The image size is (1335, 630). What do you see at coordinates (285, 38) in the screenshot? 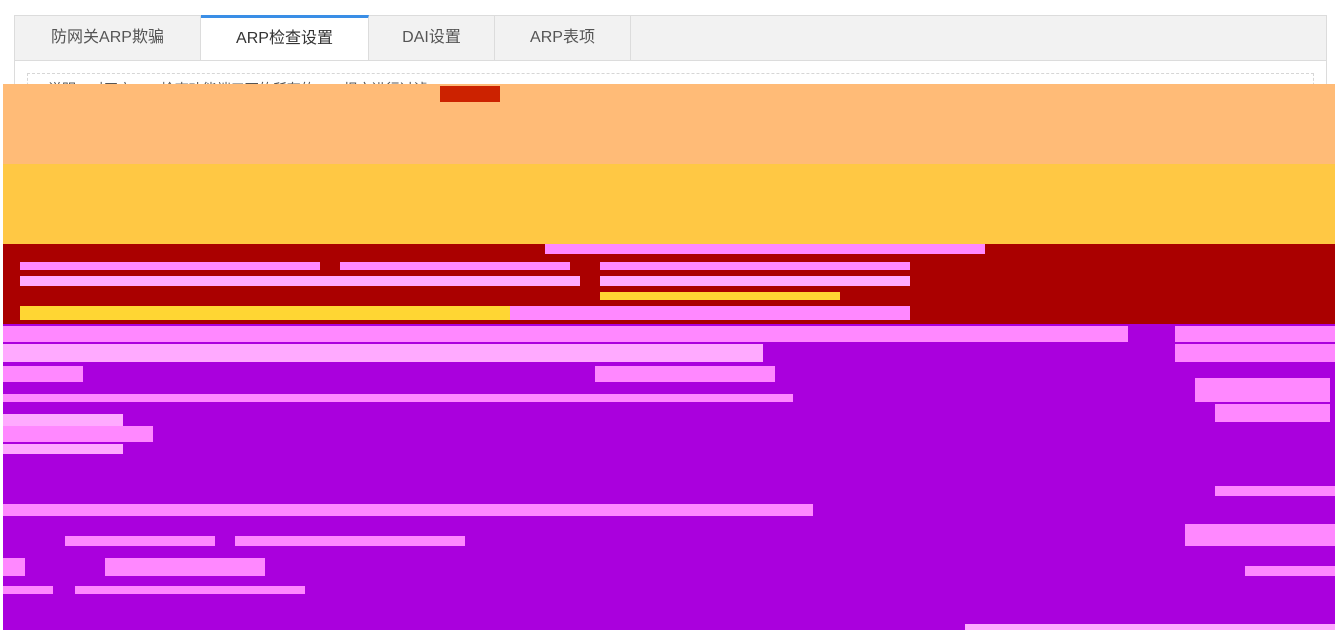
I see `tab-arp-check-settings: ARP检查设置` at bounding box center [285, 38].